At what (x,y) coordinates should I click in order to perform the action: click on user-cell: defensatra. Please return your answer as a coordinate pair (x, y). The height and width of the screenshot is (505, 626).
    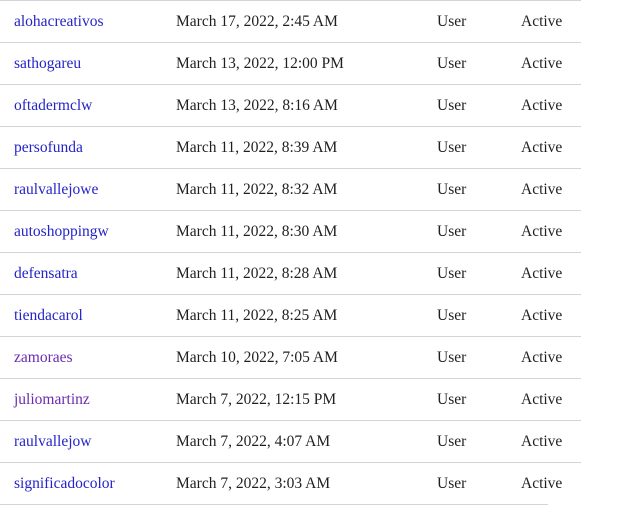
    Looking at the image, I should click on (82, 273).